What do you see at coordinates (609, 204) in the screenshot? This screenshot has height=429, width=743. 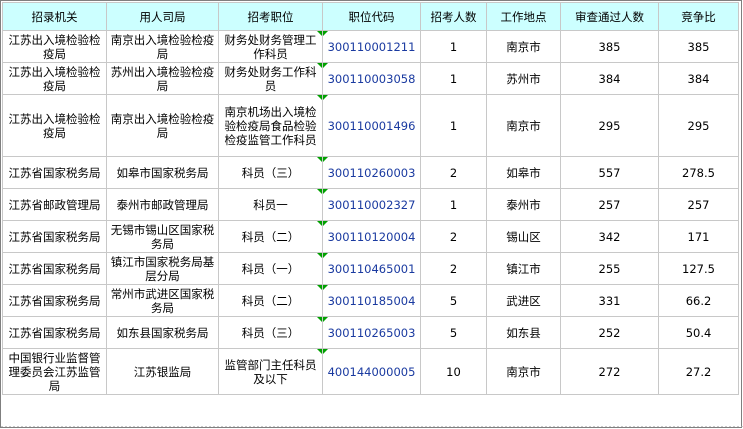 I see `passed-count-cell: 257` at bounding box center [609, 204].